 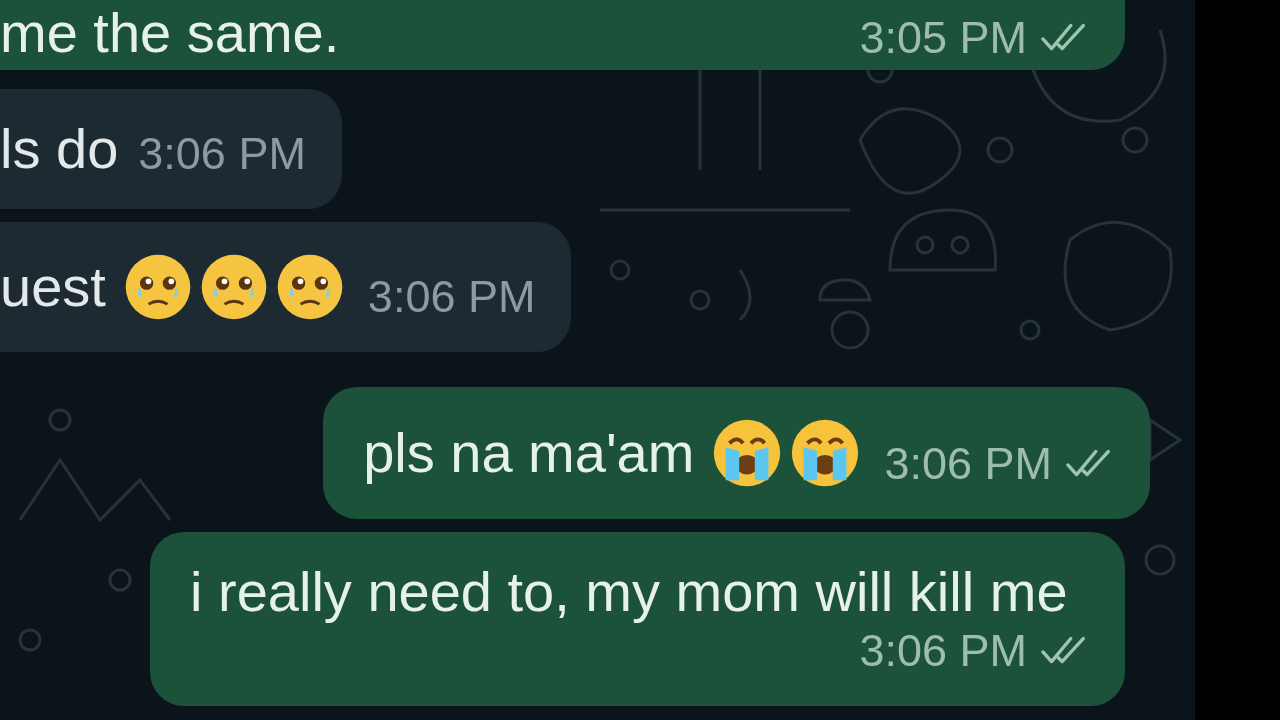 I want to click on message-text: me the same., so click(x=170, y=33).